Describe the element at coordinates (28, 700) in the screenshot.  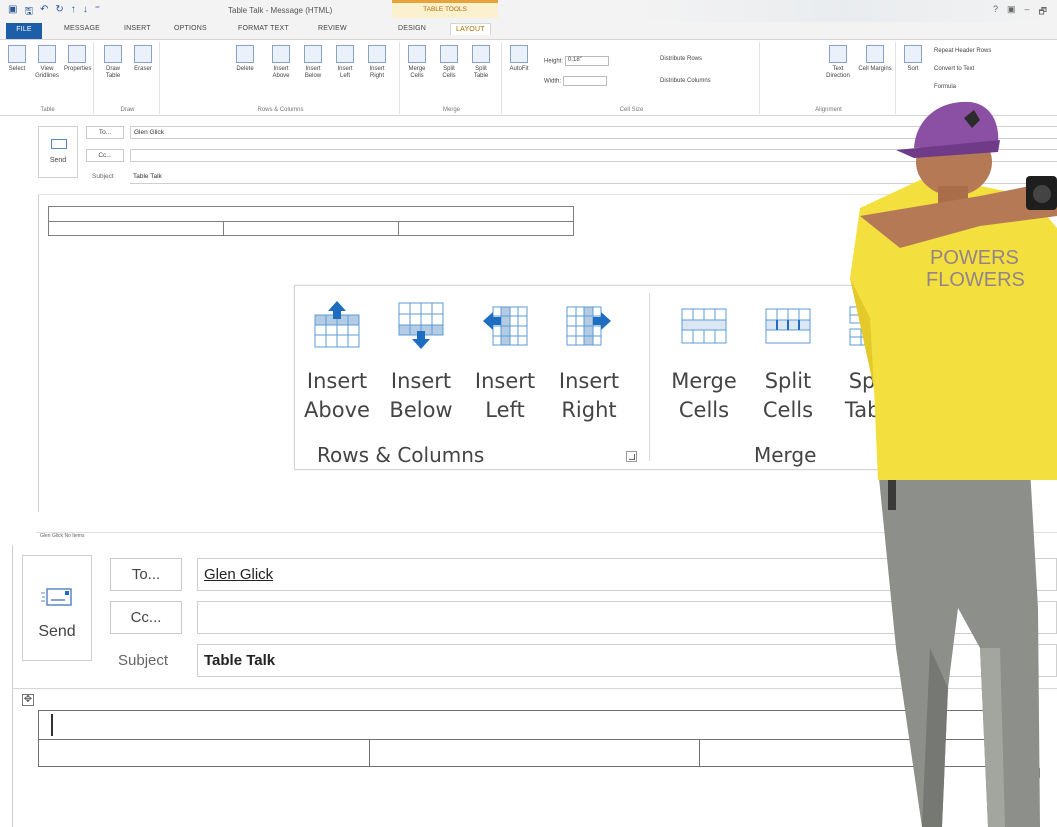
I see `table-move-handle-icon: ✥` at that location.